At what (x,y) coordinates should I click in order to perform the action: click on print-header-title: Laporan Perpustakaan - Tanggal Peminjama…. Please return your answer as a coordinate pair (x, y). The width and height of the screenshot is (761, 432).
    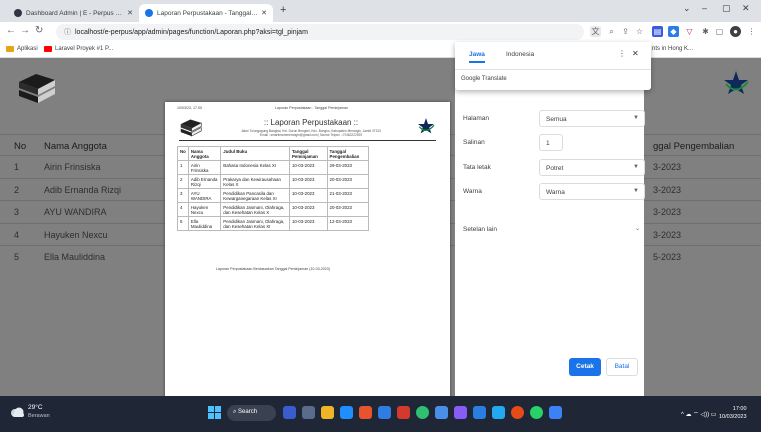
    Looking at the image, I should click on (312, 108).